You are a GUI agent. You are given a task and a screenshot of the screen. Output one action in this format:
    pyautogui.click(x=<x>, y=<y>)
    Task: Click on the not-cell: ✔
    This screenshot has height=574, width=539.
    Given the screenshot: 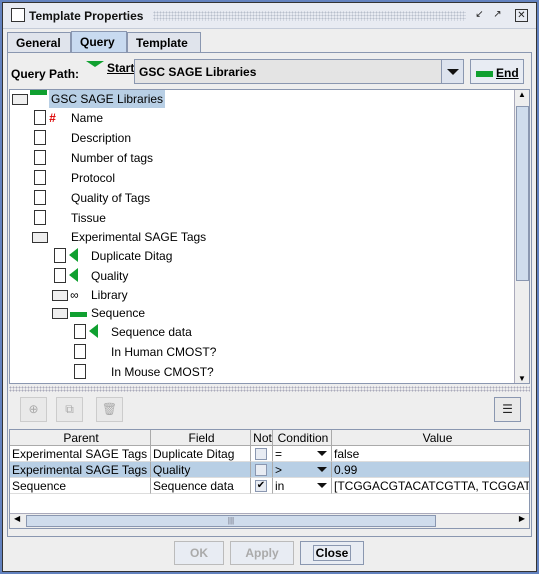 What is the action you would take?
    pyautogui.click(x=262, y=486)
    